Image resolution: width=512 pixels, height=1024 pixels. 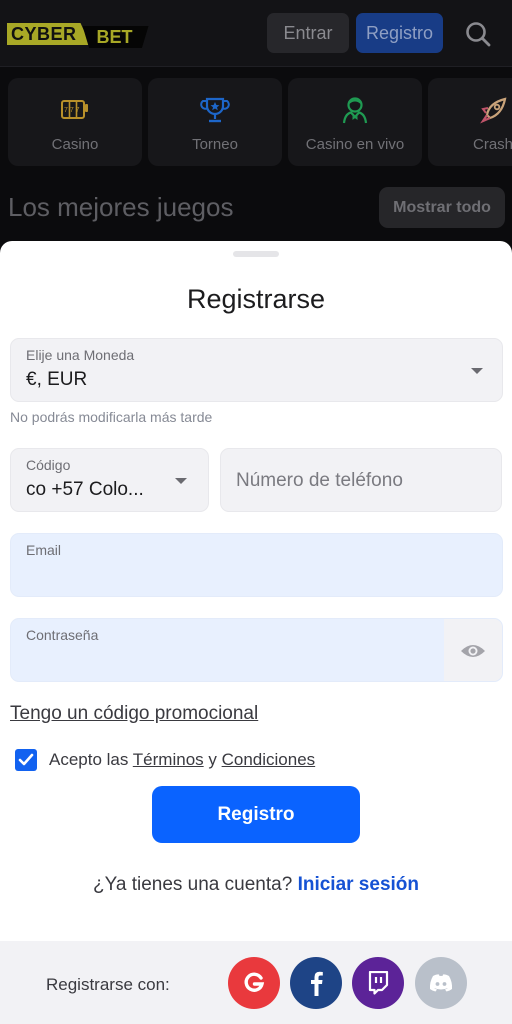 I want to click on login-prompt-text: ¿Ya tienes una cuenta?, so click(x=195, y=884).